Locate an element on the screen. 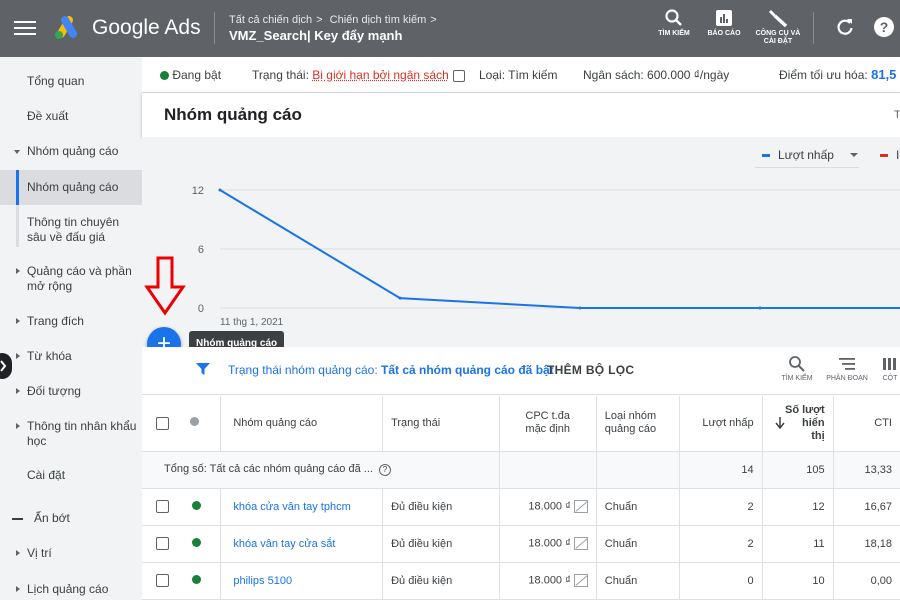 The image size is (900, 600). columns-icon is located at coordinates (890, 364).